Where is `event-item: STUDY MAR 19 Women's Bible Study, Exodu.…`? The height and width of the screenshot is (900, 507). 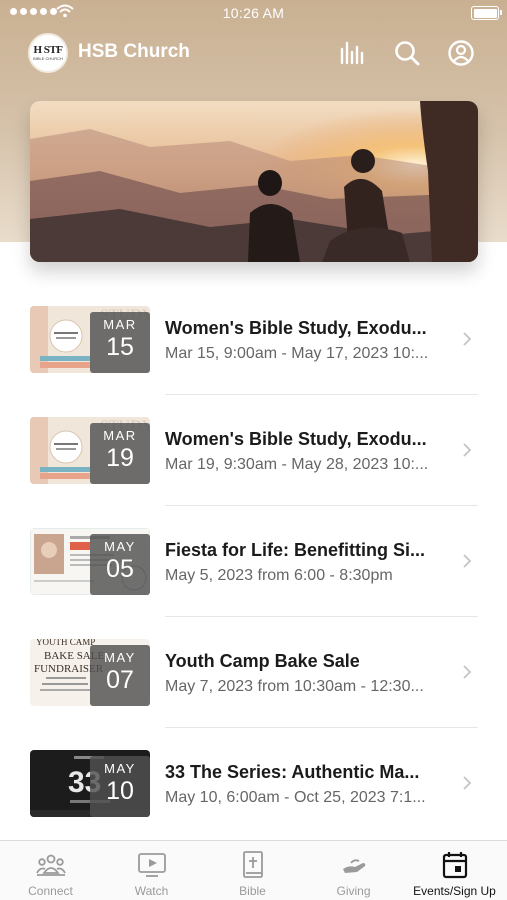 event-item: STUDY MAR 19 Women's Bible Study, Exodu.… is located at coordinates (254, 450).